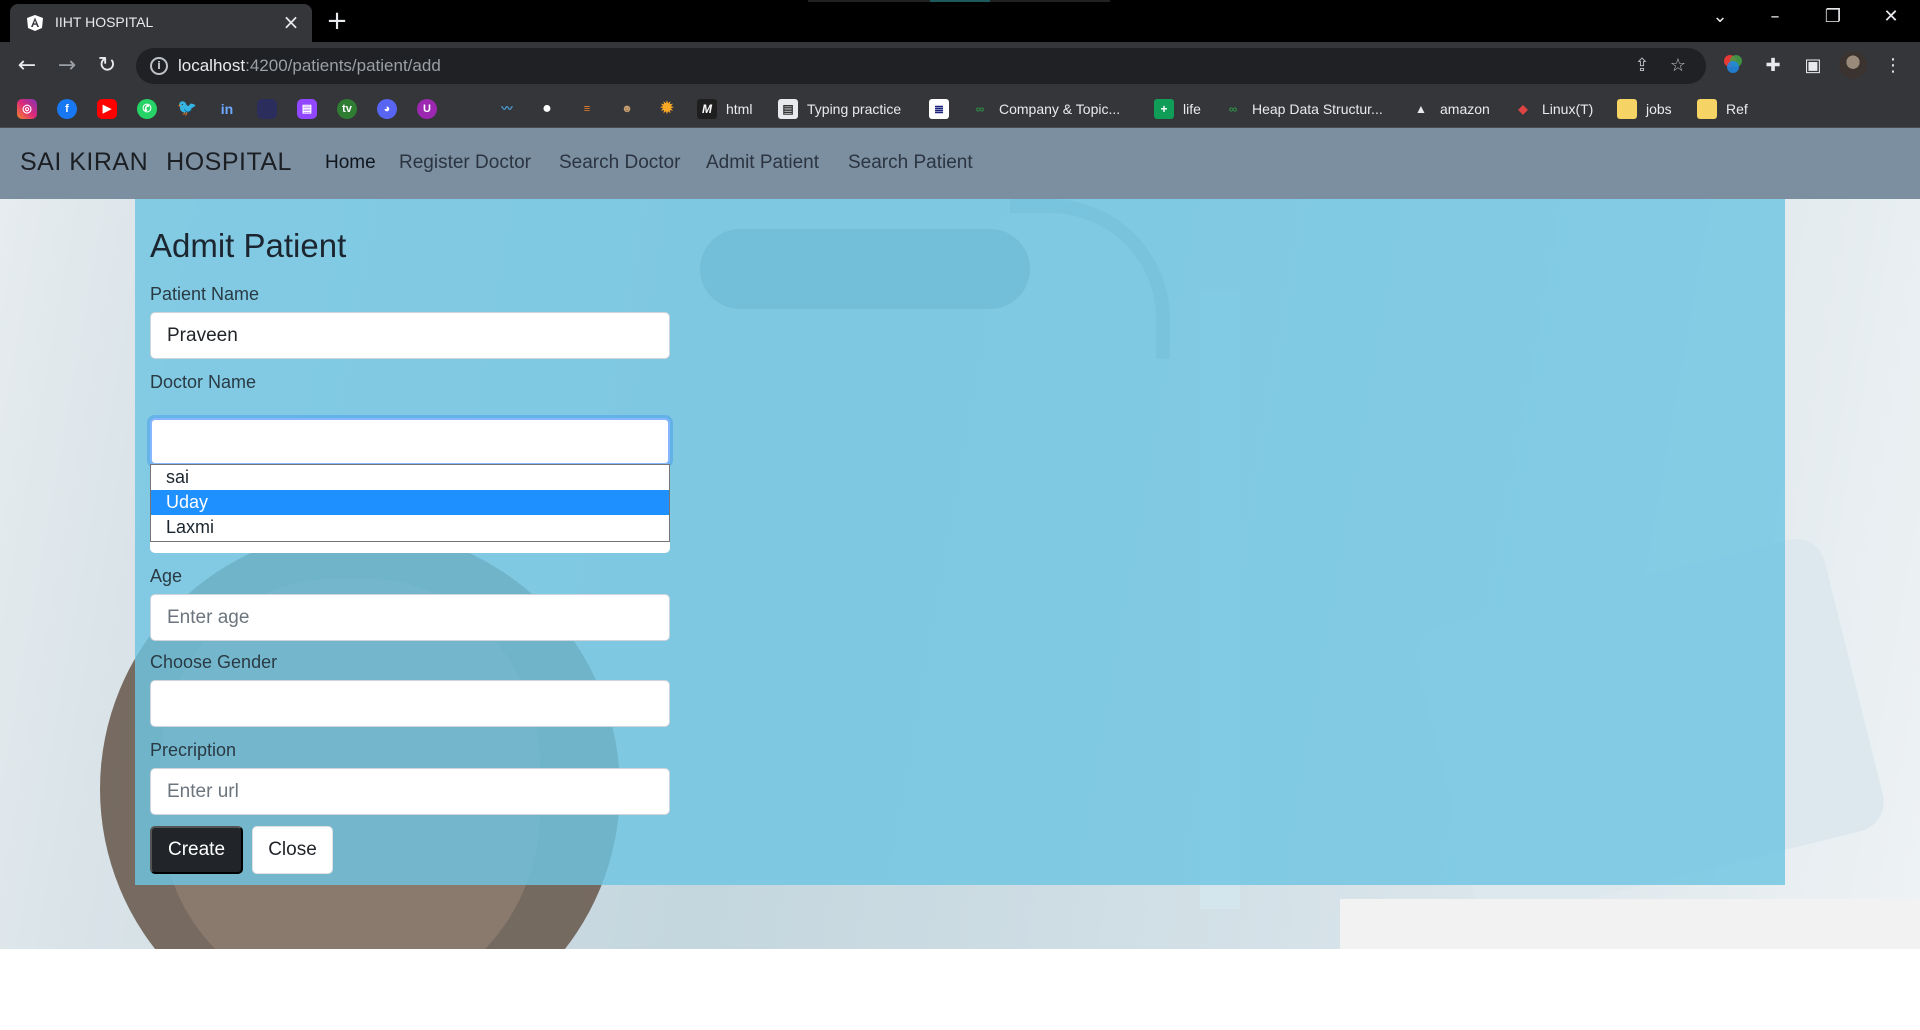  What do you see at coordinates (161, 23) in the screenshot?
I see `browser-tab: IIHT HOSPITAL ×` at bounding box center [161, 23].